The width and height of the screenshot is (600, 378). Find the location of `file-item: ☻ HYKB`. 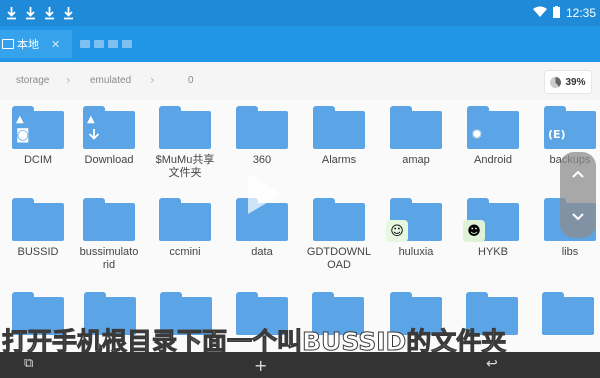

file-item: ☻ HYKB is located at coordinates (493, 237).